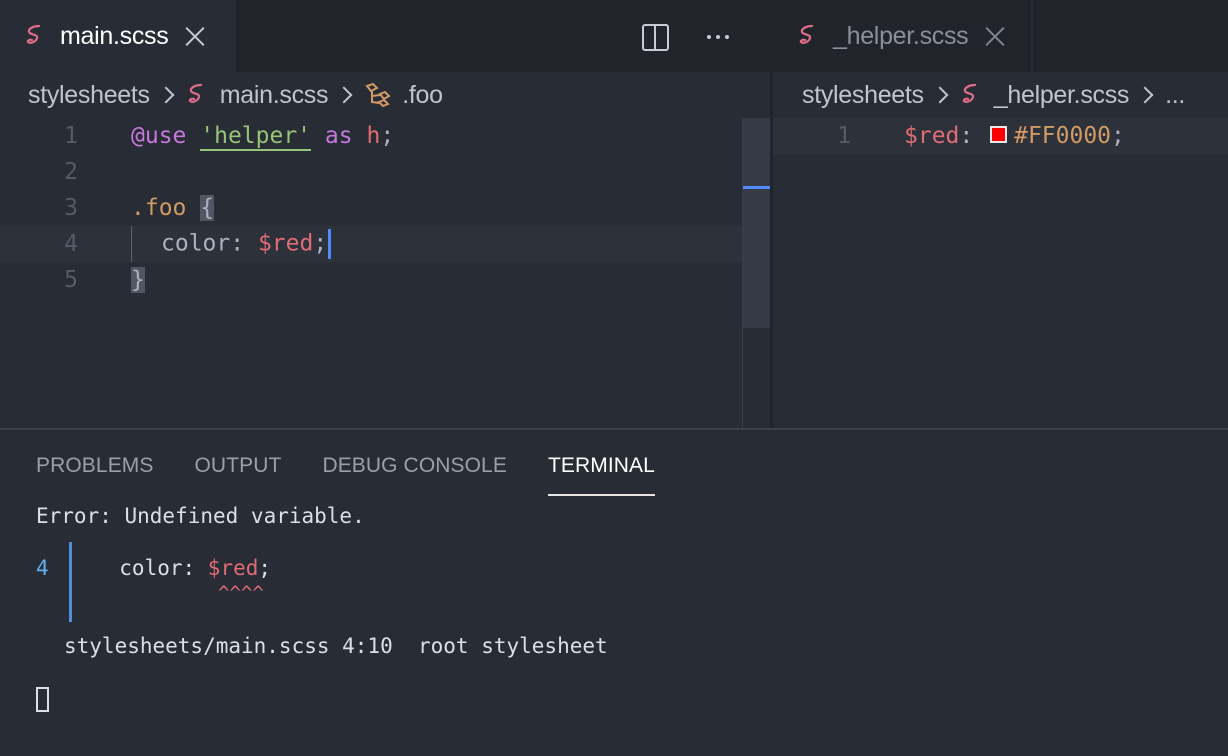 This screenshot has height=756, width=1228. Describe the element at coordinates (71, 208) in the screenshot. I see `line-number: 3` at that location.